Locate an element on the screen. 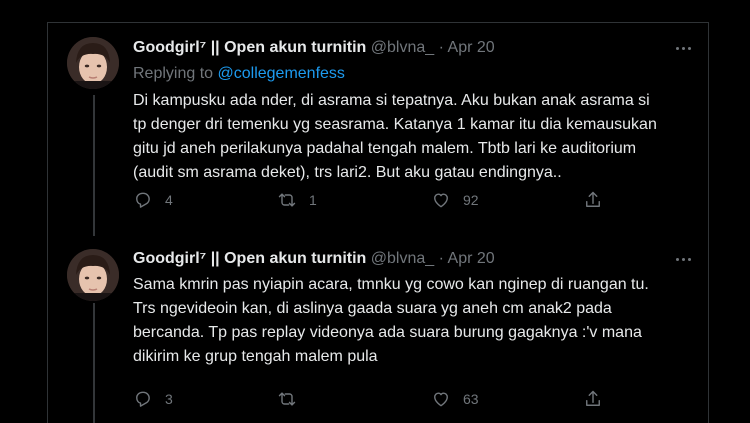 This screenshot has width=750, height=423. tweet-actions: 4 1 92 is located at coordinates (373, 201).